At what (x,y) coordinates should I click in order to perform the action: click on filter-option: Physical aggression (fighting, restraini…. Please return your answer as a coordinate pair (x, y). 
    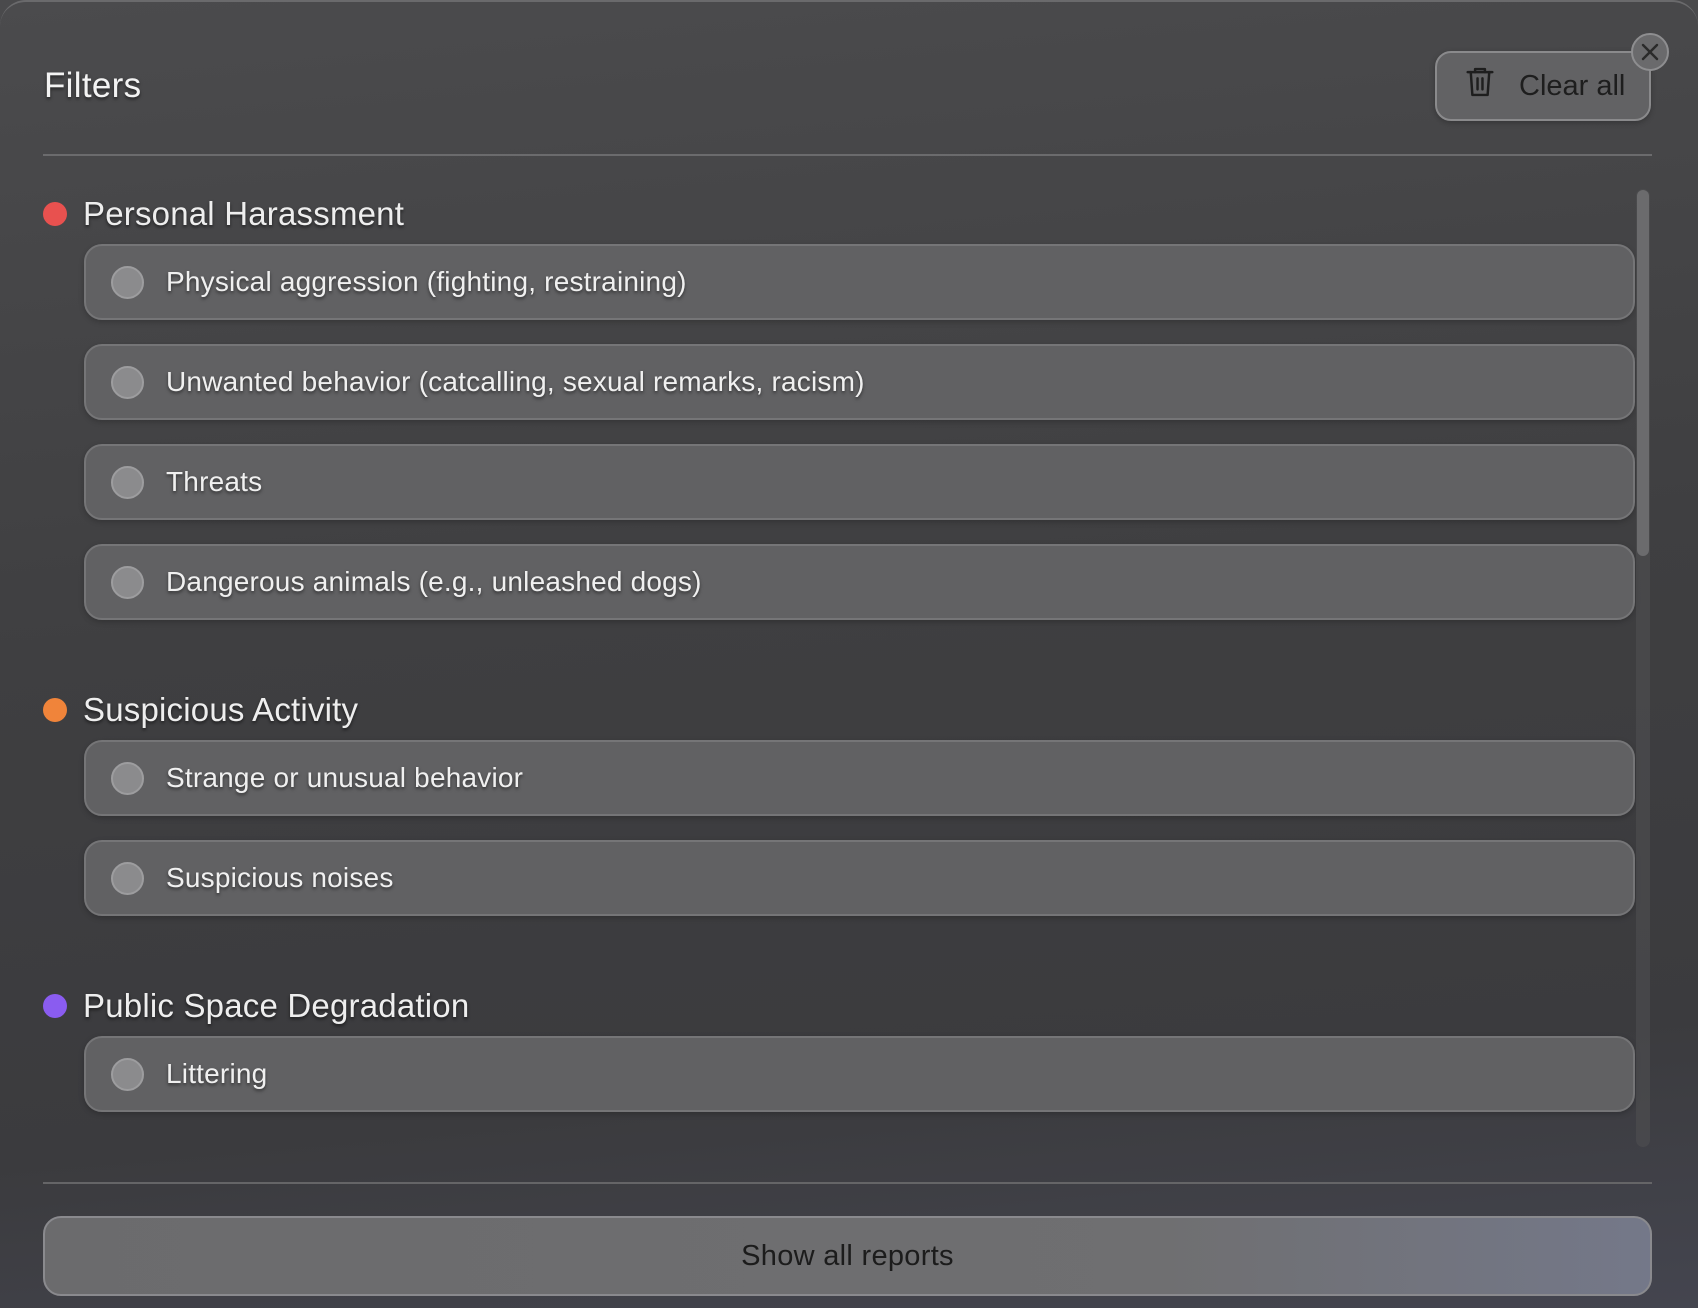
    Looking at the image, I should click on (859, 282).